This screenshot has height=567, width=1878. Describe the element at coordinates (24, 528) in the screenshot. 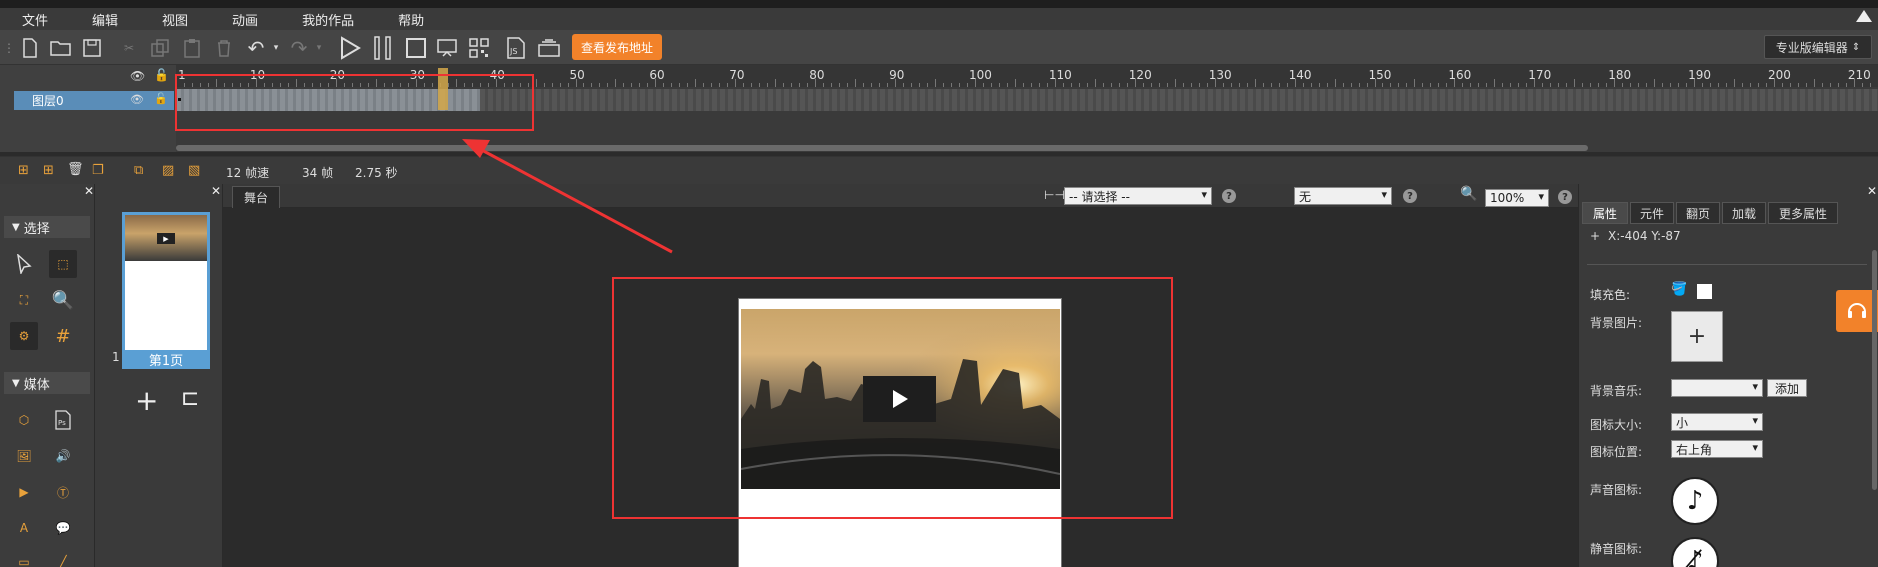

I see `textbox-icon: A` at that location.